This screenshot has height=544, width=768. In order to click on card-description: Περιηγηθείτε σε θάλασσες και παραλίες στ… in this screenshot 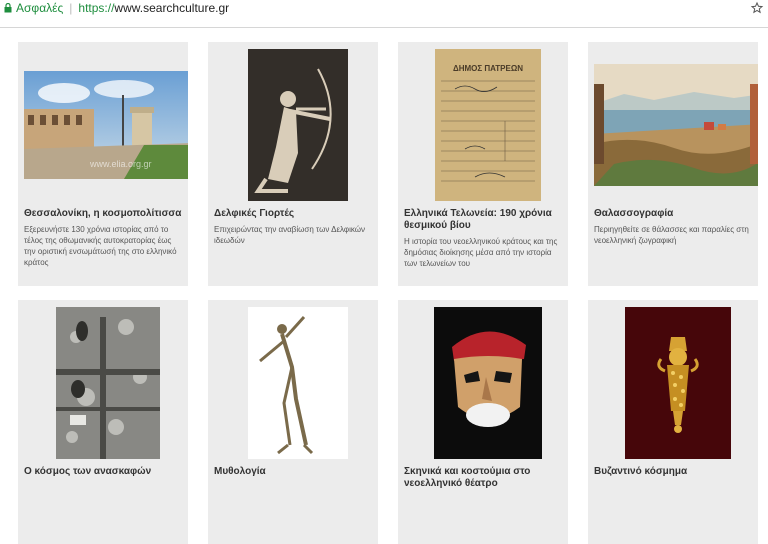, I will do `click(671, 235)`.